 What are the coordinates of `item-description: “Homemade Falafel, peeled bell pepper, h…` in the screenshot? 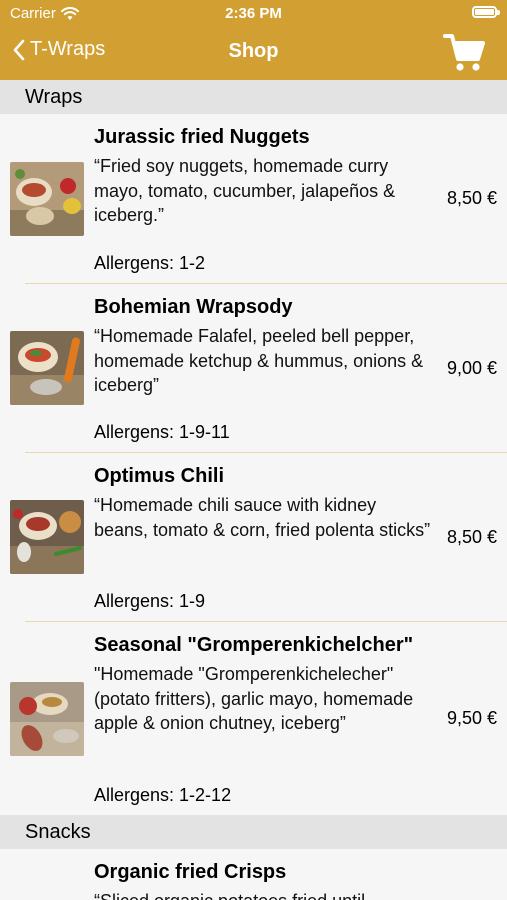 It's located at (259, 360).